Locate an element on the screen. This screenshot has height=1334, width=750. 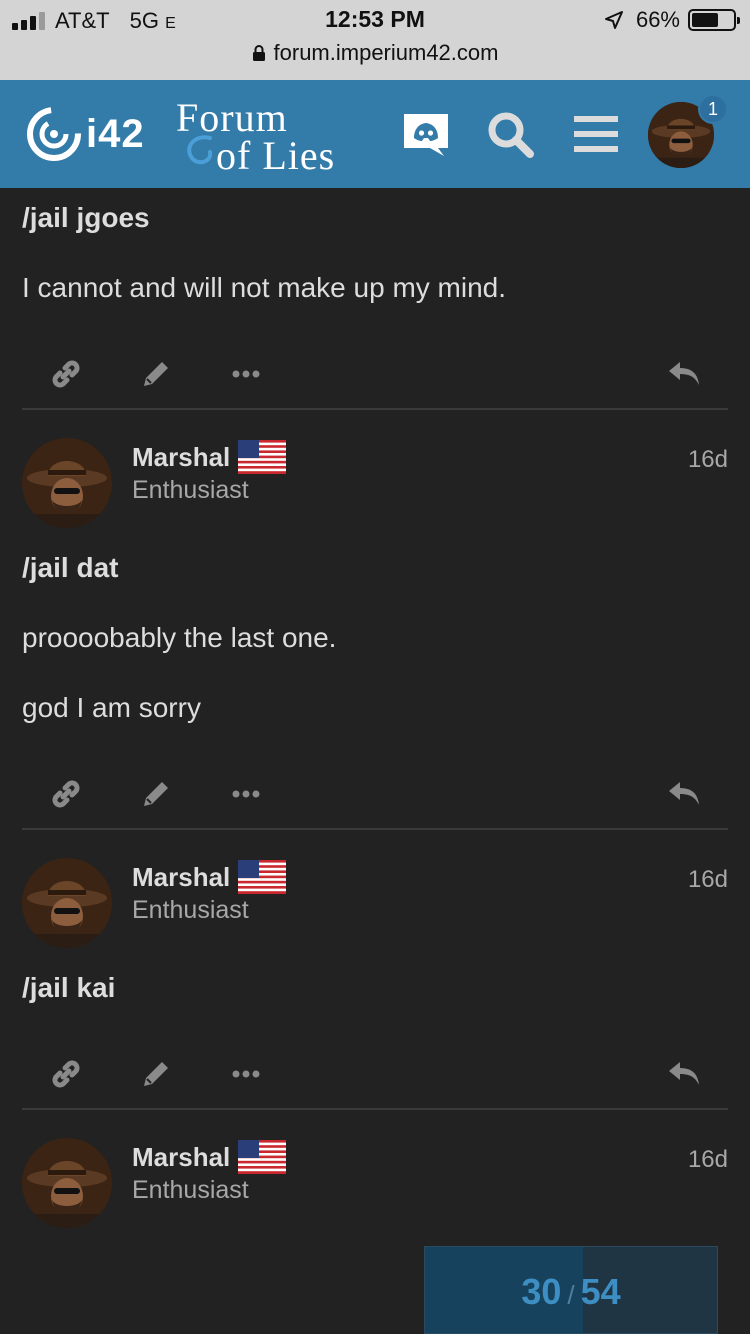
url-text: forum.imperium42.com is located at coordinates (386, 52).